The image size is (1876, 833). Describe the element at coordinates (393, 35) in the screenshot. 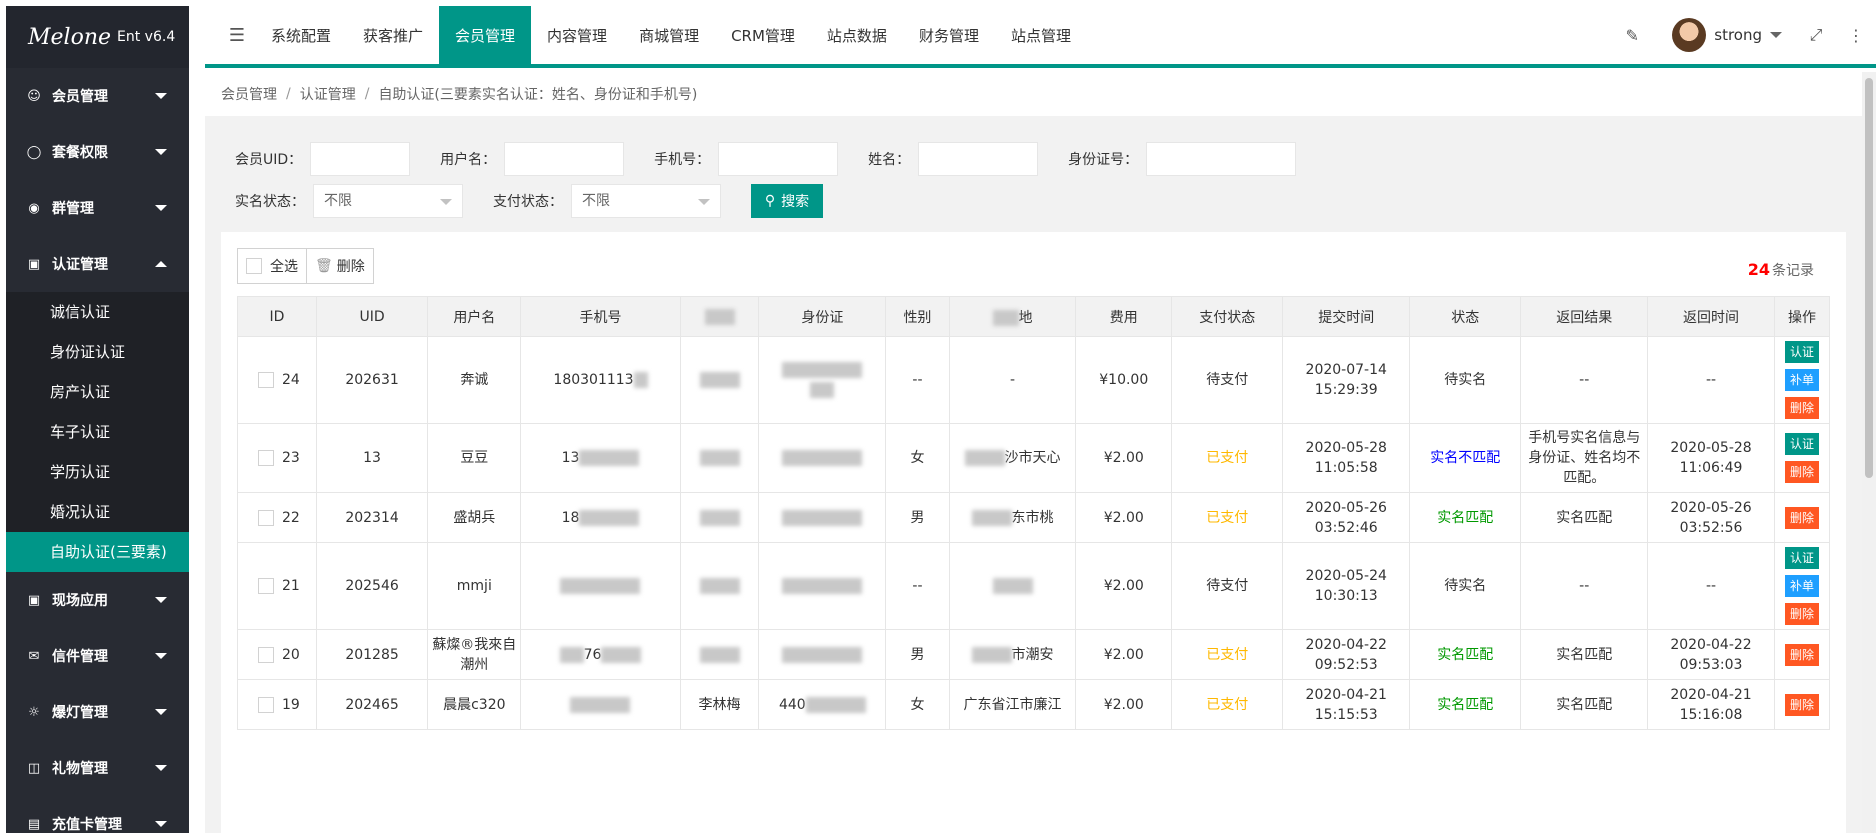

I see `nav-promotion: 获客推广` at that location.